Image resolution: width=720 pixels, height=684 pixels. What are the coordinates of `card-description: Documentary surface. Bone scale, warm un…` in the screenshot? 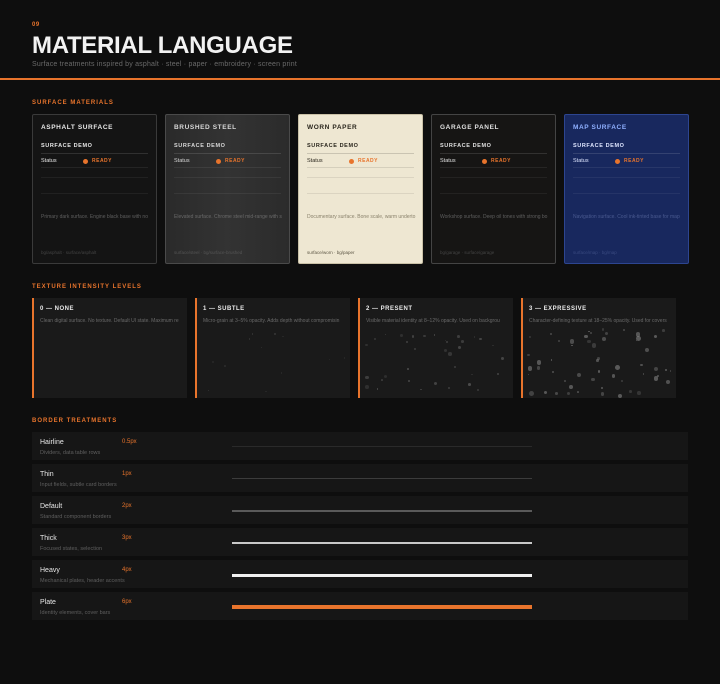 It's located at (361, 217).